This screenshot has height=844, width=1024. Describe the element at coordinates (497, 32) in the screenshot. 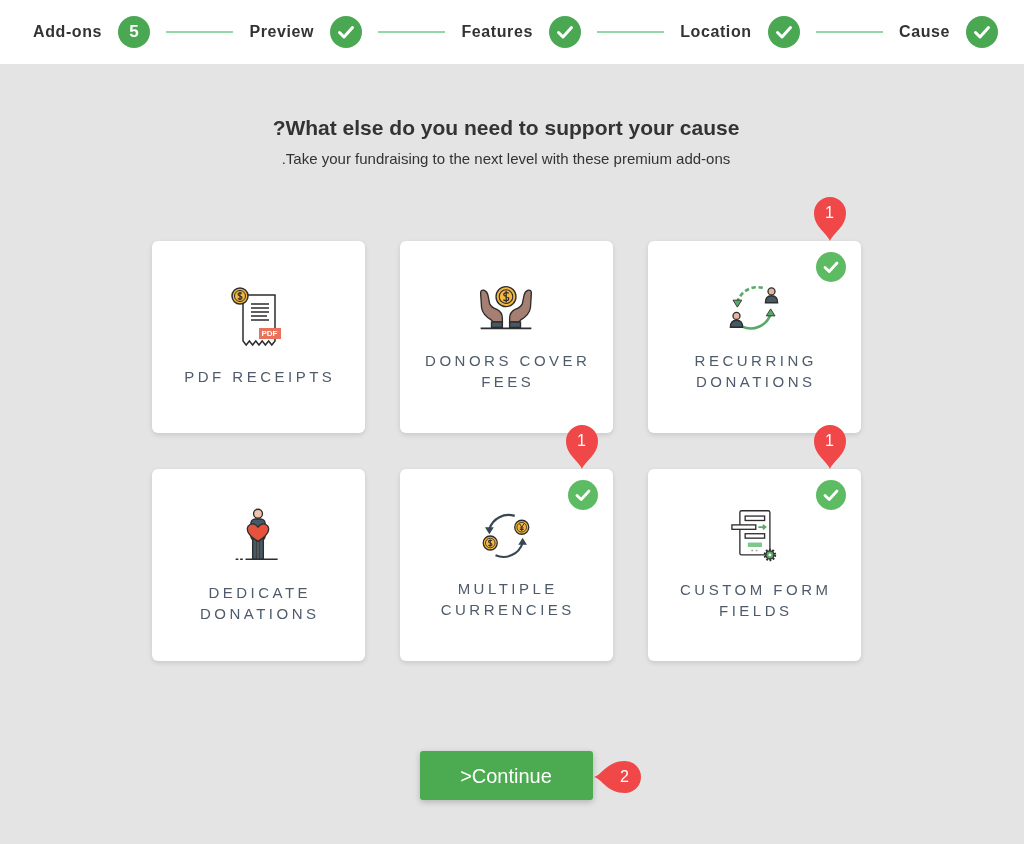

I see `step-label: Features` at that location.